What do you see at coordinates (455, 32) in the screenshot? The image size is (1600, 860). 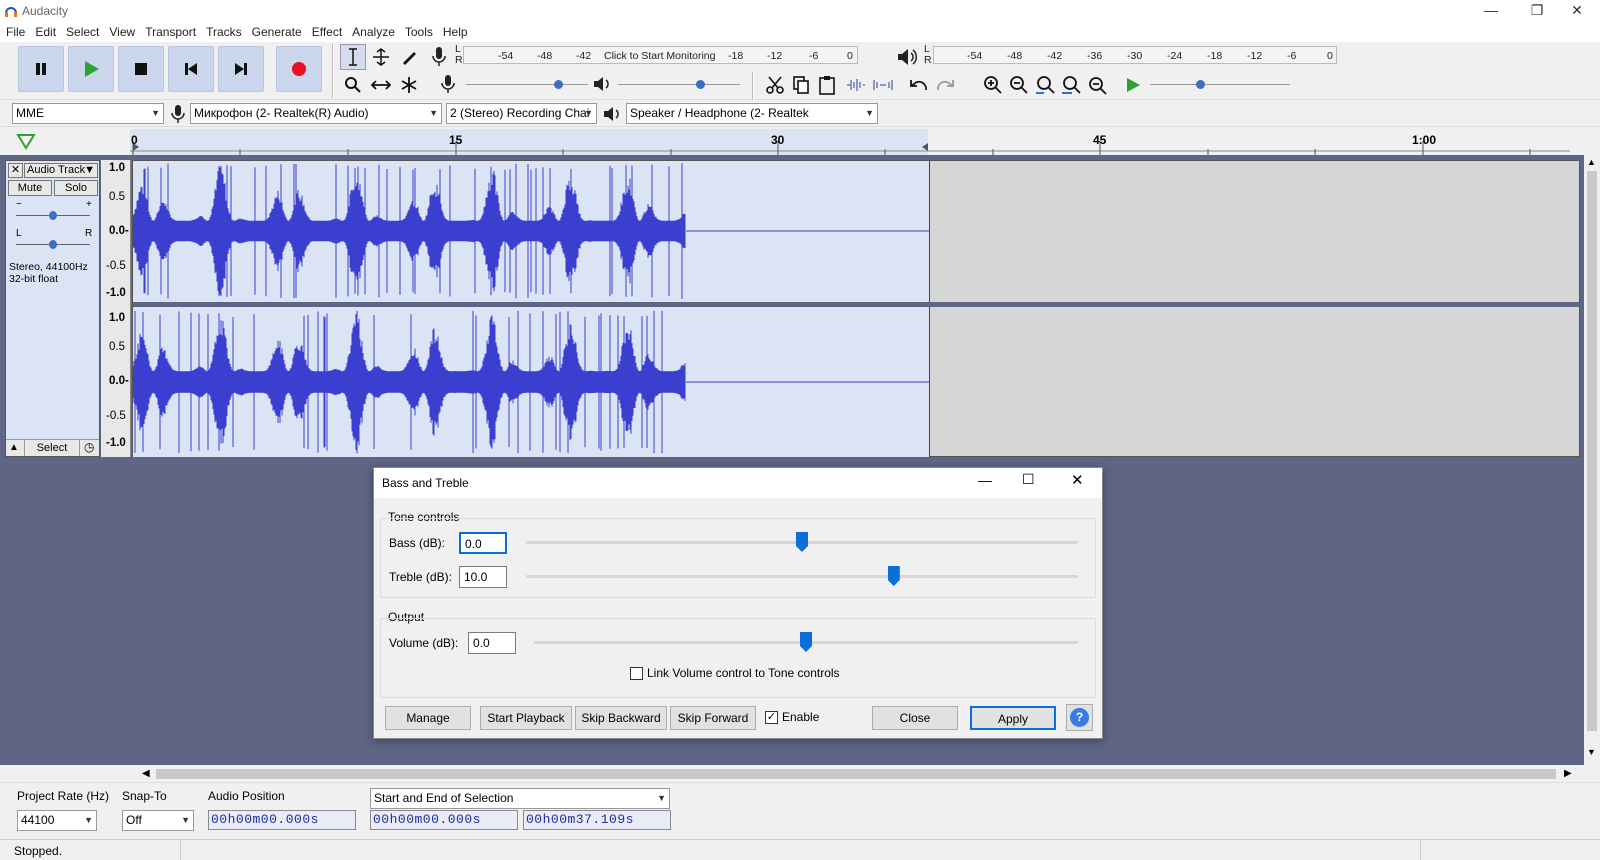 I see `menu-help: Help` at bounding box center [455, 32].